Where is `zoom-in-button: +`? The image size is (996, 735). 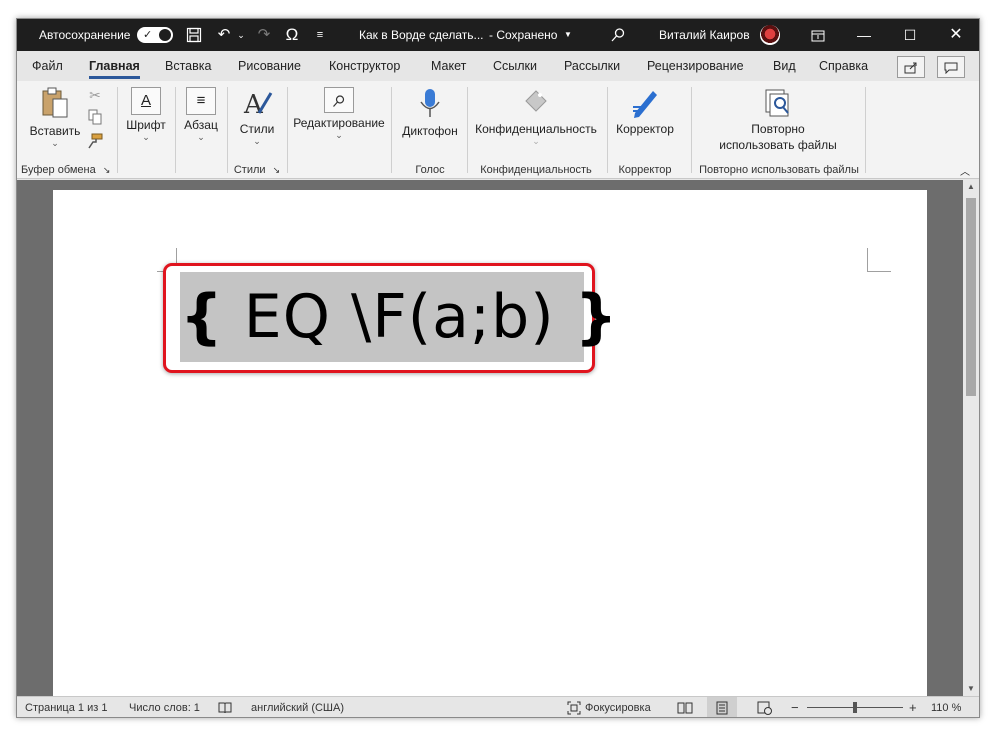
zoom-in-button: + is located at coordinates (913, 707).